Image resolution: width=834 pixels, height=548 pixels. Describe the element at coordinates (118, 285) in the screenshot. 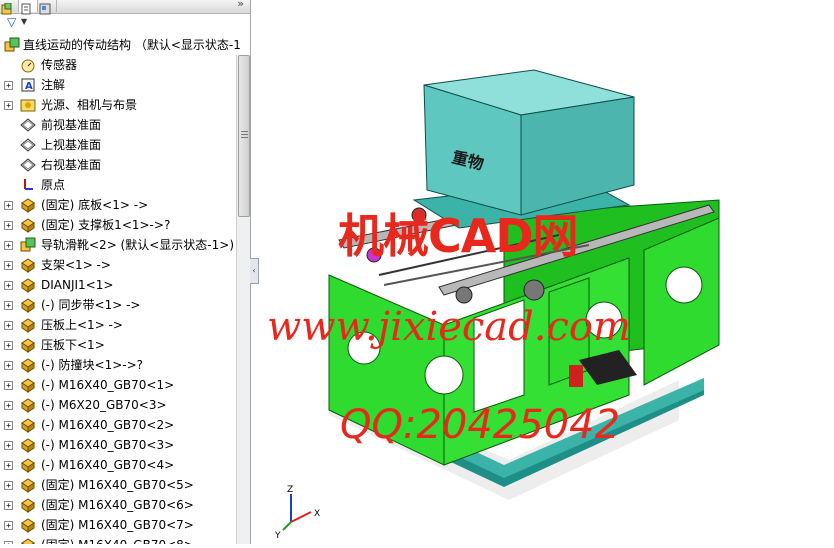

I see `tree-item: + DIANJI1<1>` at that location.